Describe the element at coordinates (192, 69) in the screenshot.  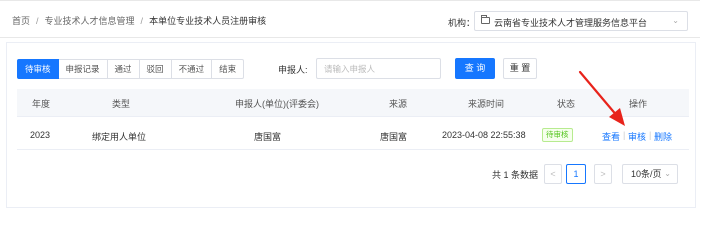
I see `tab-not-approved: 不通过` at that location.